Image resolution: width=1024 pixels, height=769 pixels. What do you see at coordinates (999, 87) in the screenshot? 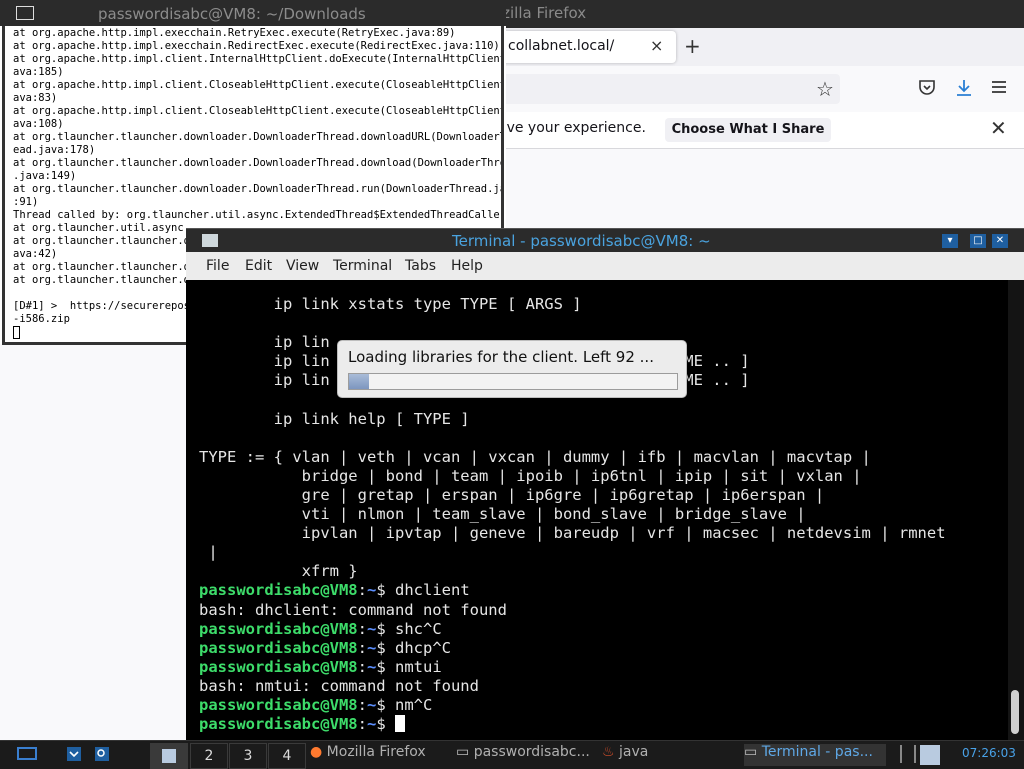
I see `hamburger-menu-icon` at bounding box center [999, 87].